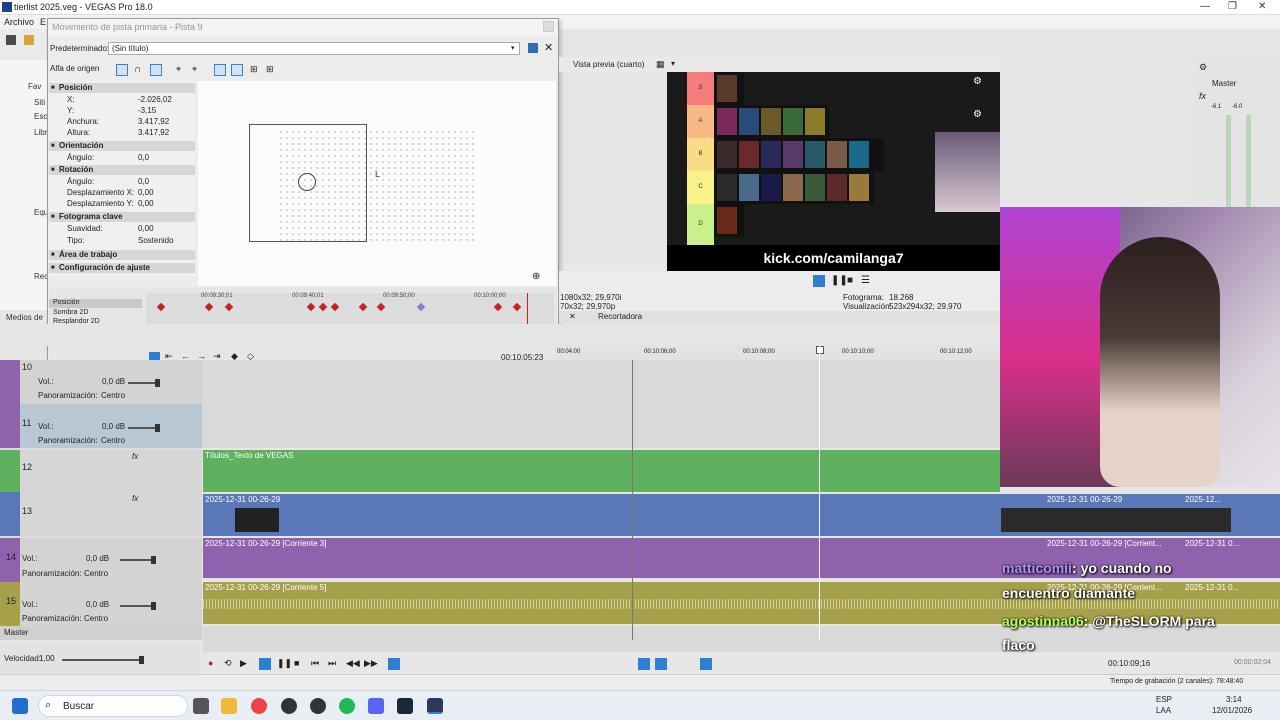  I want to click on section-rotation: Rotación, so click(122, 170).